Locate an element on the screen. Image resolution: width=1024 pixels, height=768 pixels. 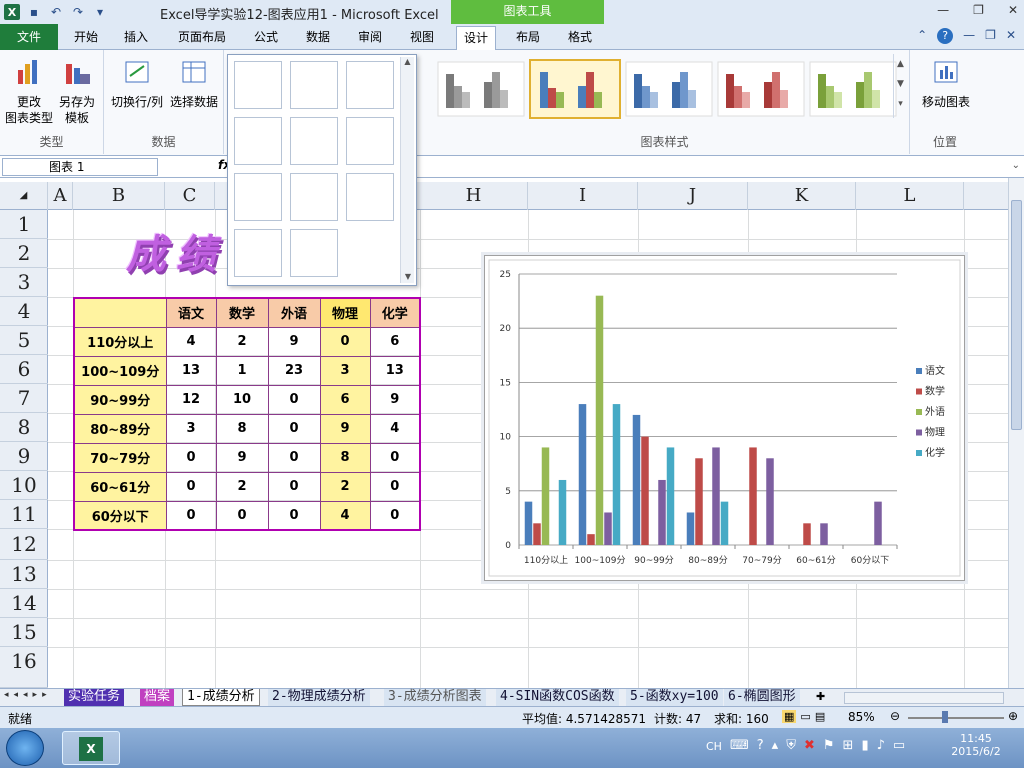
zoom-slider-thumb is located at coordinates (945, 717).